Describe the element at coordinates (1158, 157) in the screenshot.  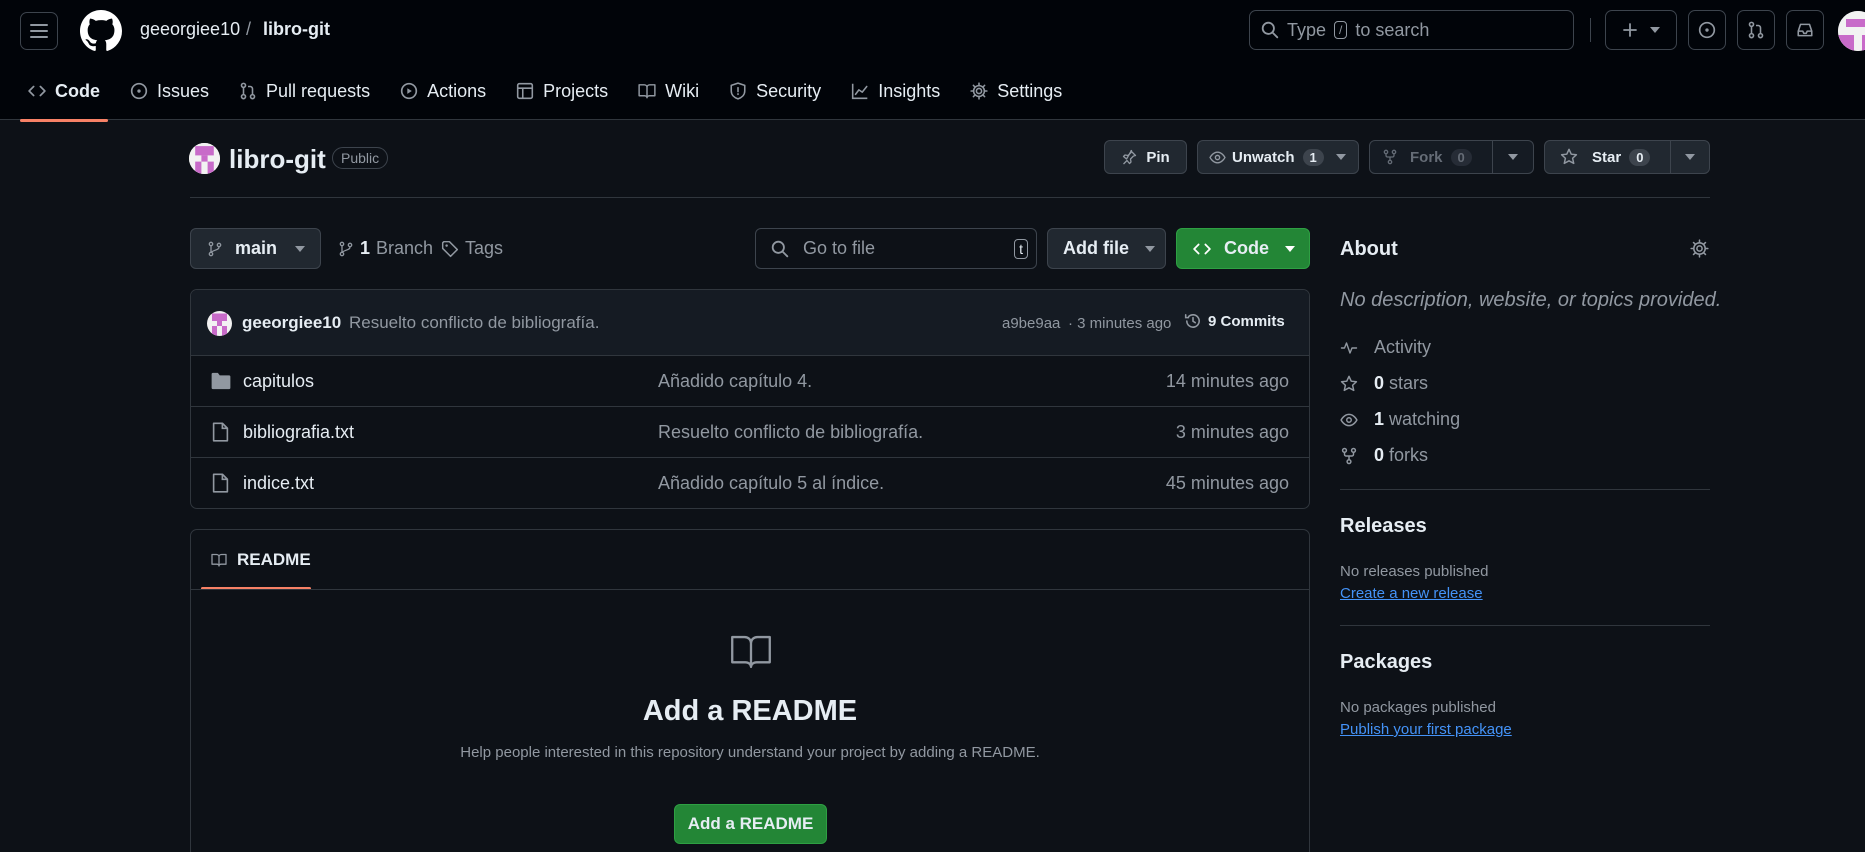
I see `pin-label: Pin` at that location.